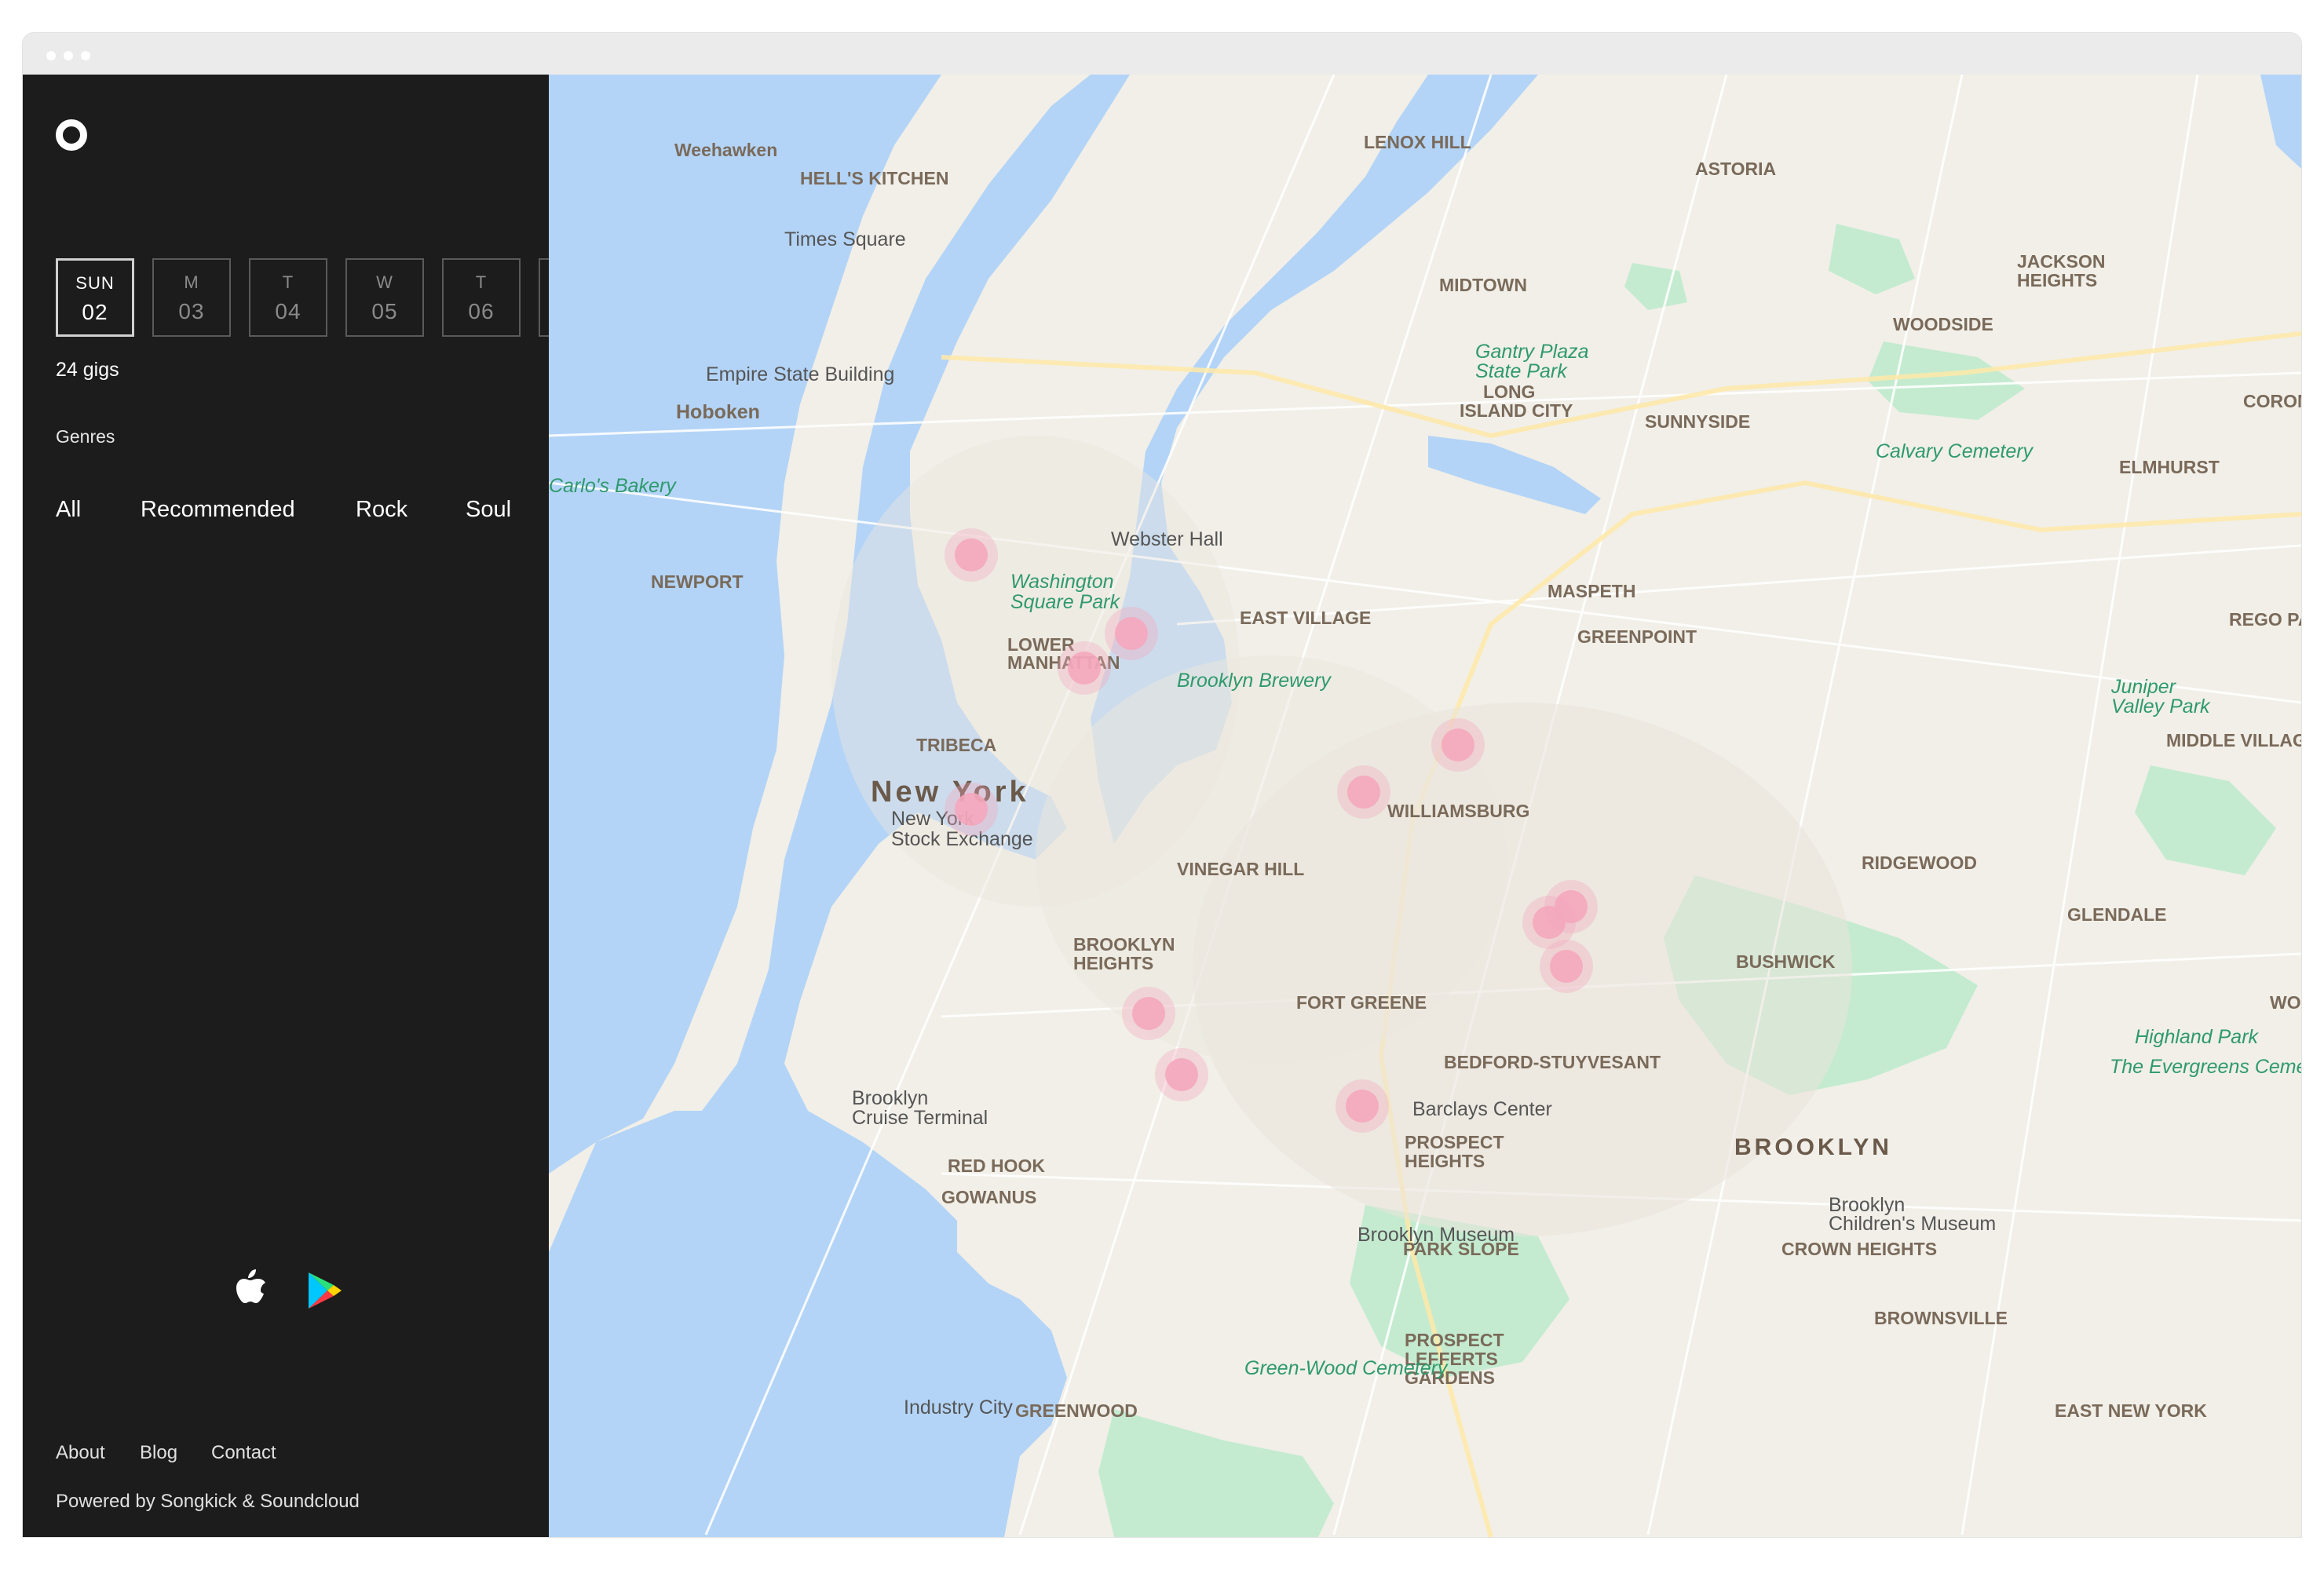 The image size is (2324, 1570). Describe the element at coordinates (1346, 1368) in the screenshot. I see `map-label: Green-Wood Cemetery` at that location.